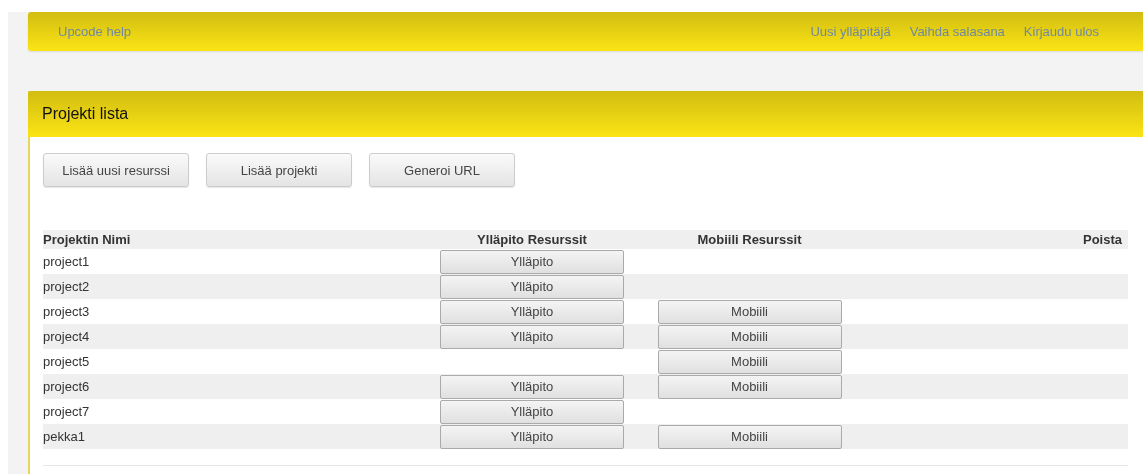 The height and width of the screenshot is (474, 1143). What do you see at coordinates (66, 261) in the screenshot?
I see `project-name: project1` at bounding box center [66, 261].